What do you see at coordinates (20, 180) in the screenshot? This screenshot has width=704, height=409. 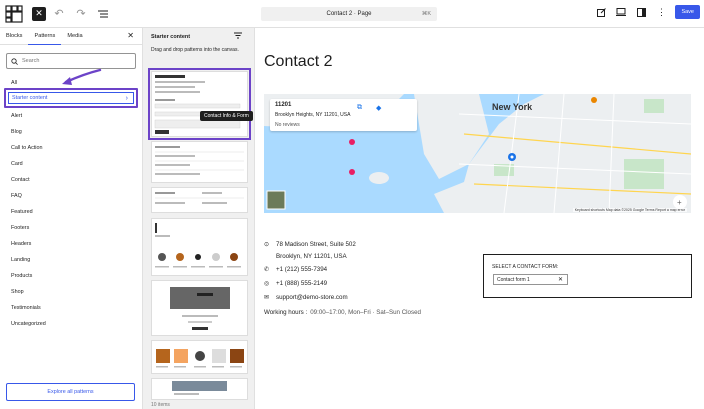 I see `category-contact: Contact` at bounding box center [20, 180].